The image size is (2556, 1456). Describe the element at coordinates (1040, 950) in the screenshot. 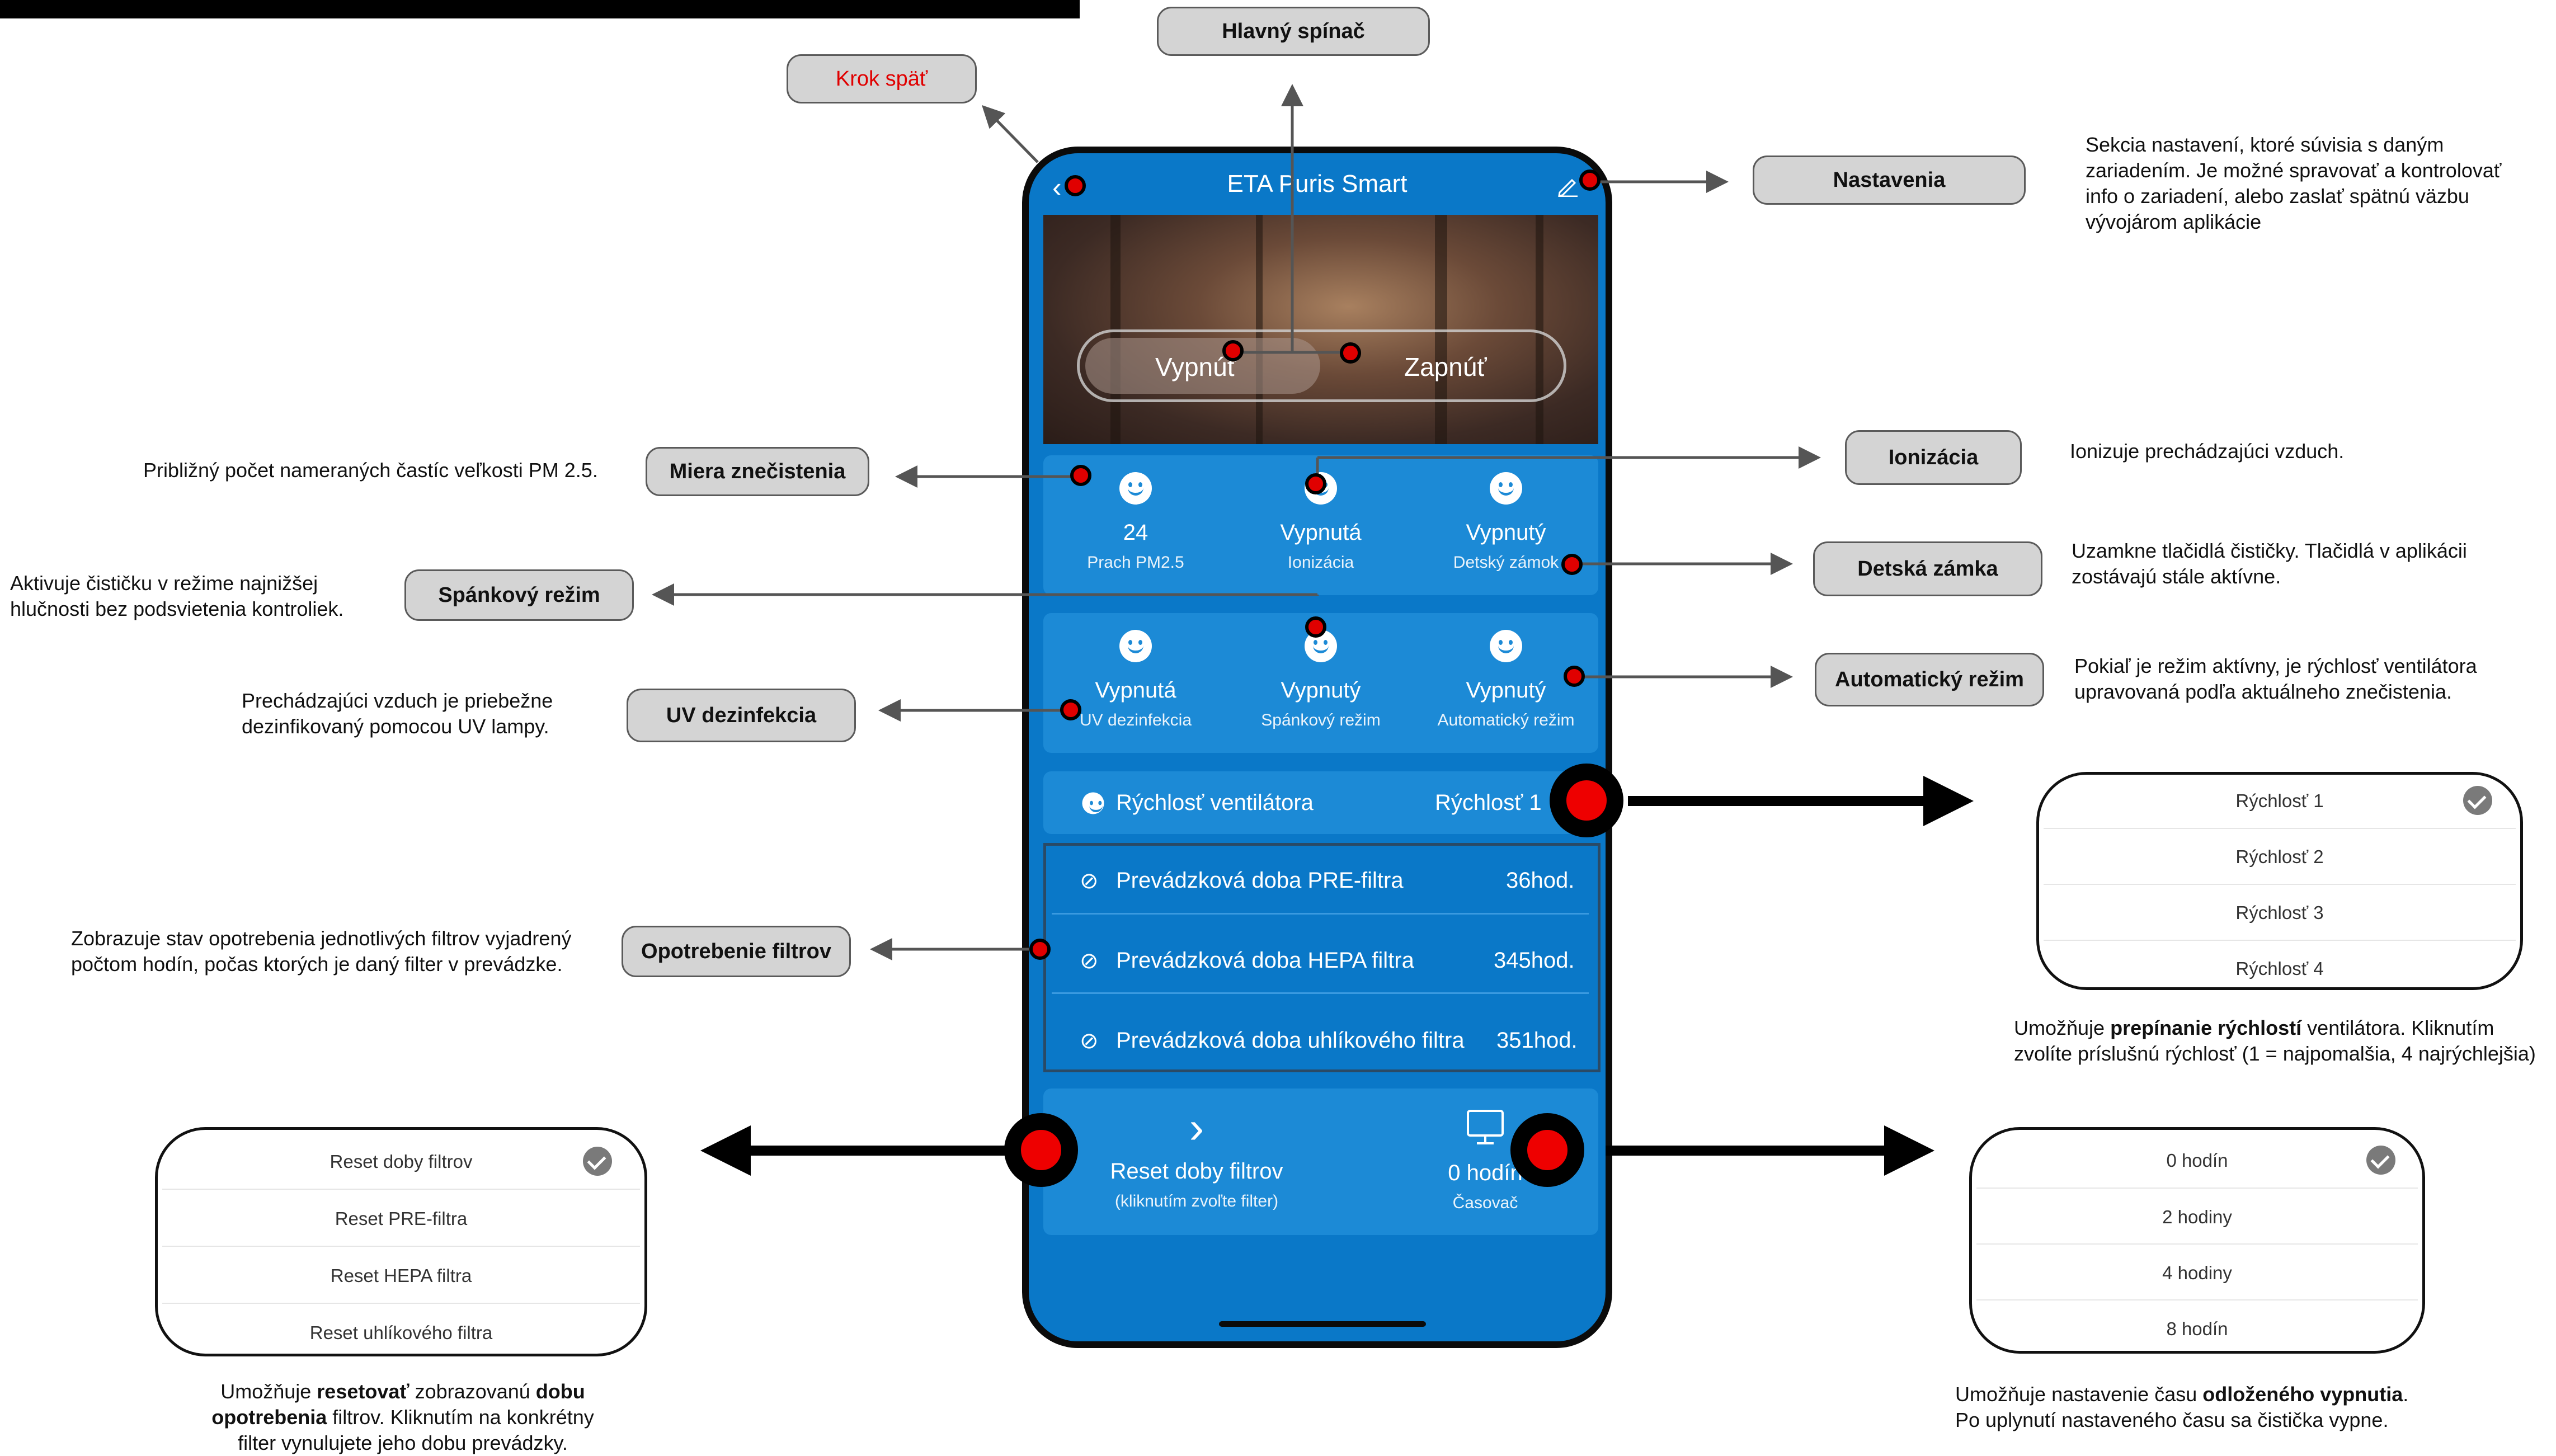

I see `marker-filter-wear` at that location.